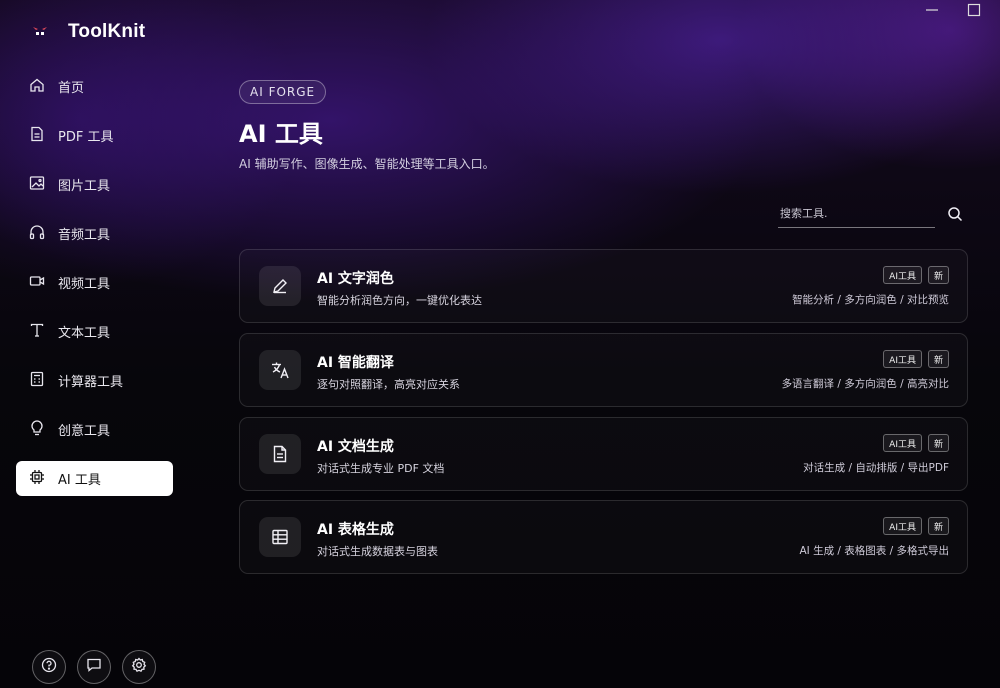  What do you see at coordinates (874, 551) in the screenshot?
I see `card-features: AI 生成 / 表格图表 / 多格式导出` at bounding box center [874, 551].